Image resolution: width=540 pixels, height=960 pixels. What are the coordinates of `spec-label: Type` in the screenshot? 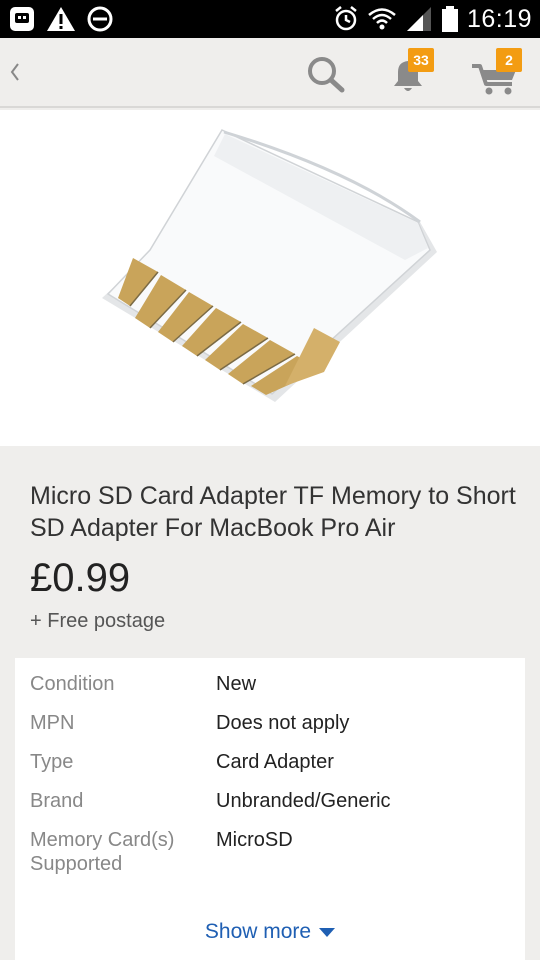 It's located at (52, 762).